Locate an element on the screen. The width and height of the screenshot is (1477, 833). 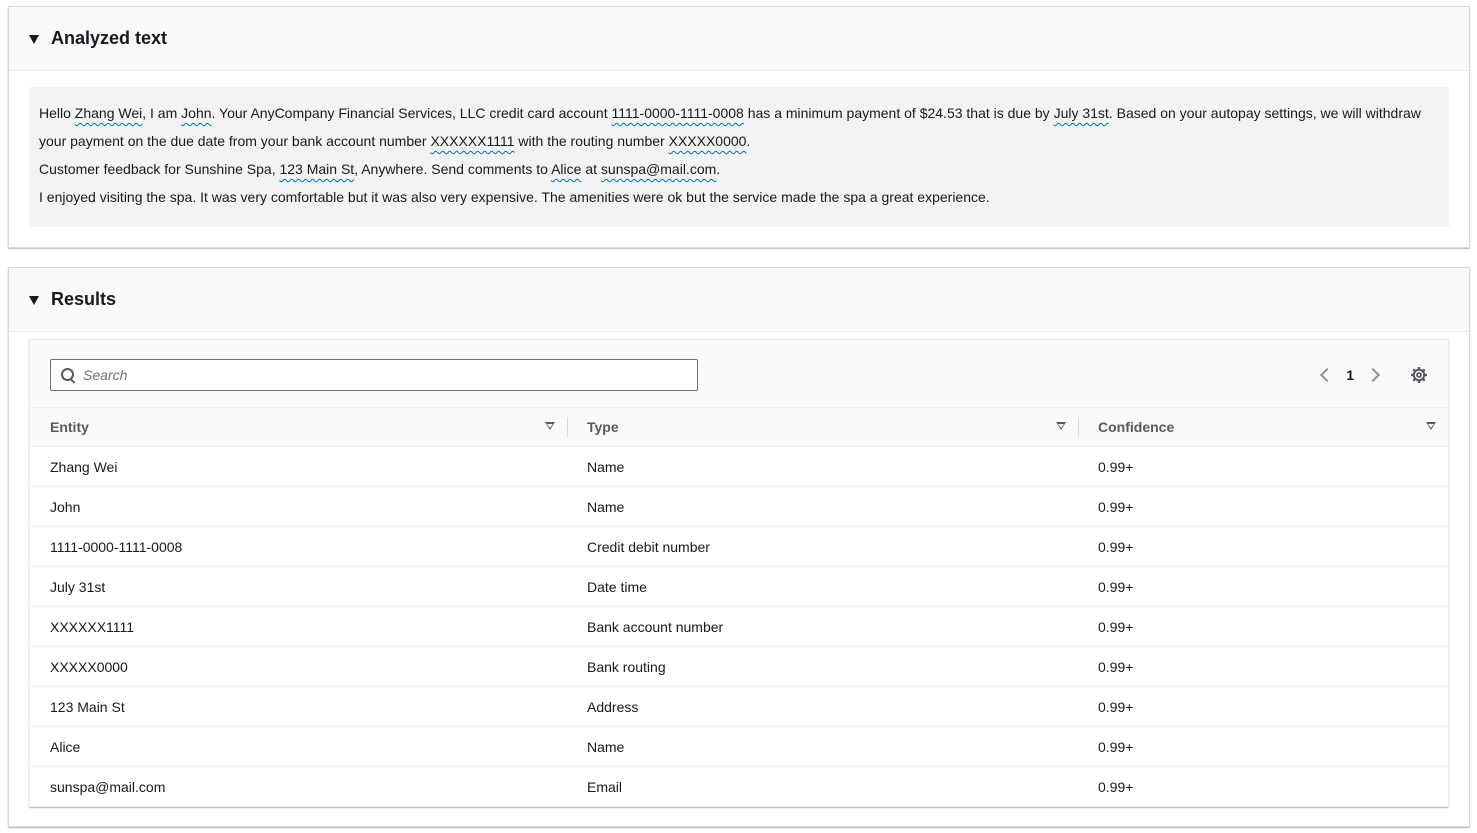
entity-highlight: 1111-0000-1111-0008 is located at coordinates (678, 113).